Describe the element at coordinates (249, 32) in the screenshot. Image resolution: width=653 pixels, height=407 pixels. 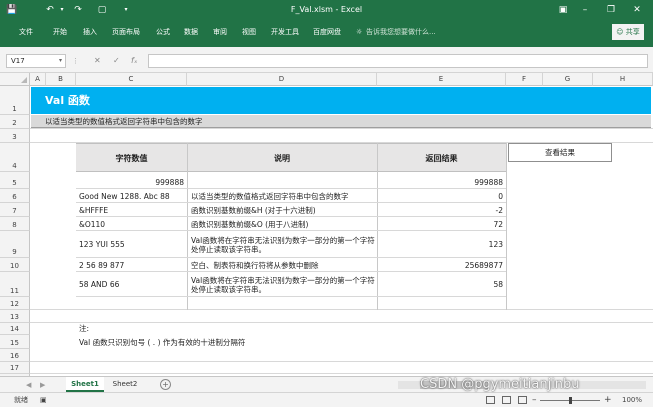
I see `tab-view: 视图` at that location.